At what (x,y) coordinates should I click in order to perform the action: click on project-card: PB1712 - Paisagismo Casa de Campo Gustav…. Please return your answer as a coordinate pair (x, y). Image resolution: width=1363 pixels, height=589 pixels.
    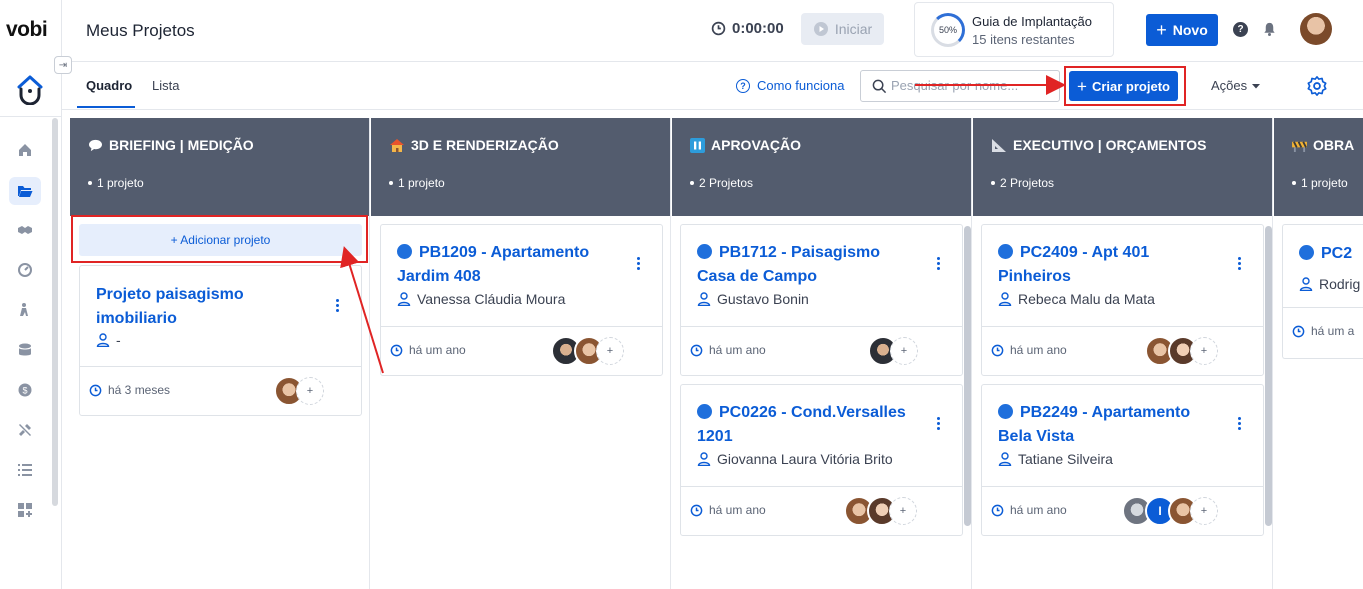
    Looking at the image, I should click on (821, 300).